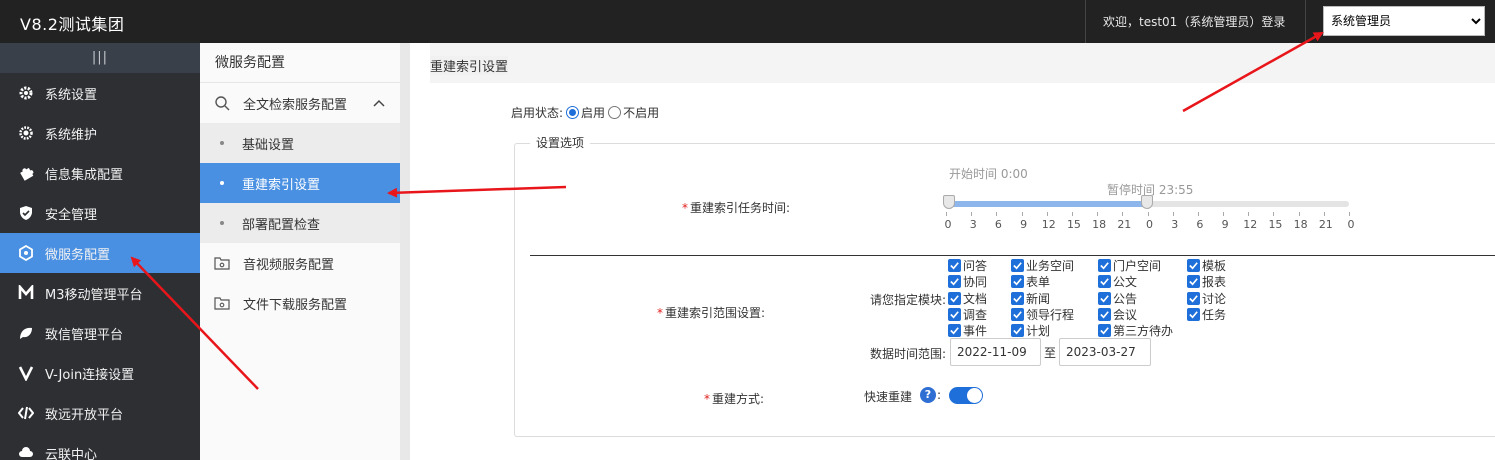 Image resolution: width=1495 pixels, height=460 pixels. I want to click on module-checkbox: 会议, so click(1117, 314).